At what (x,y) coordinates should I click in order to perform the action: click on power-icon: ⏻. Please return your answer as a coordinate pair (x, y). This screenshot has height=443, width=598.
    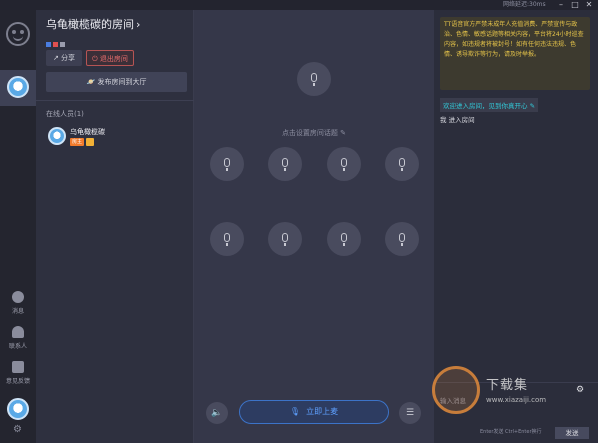
    Looking at the image, I should click on (96, 59).